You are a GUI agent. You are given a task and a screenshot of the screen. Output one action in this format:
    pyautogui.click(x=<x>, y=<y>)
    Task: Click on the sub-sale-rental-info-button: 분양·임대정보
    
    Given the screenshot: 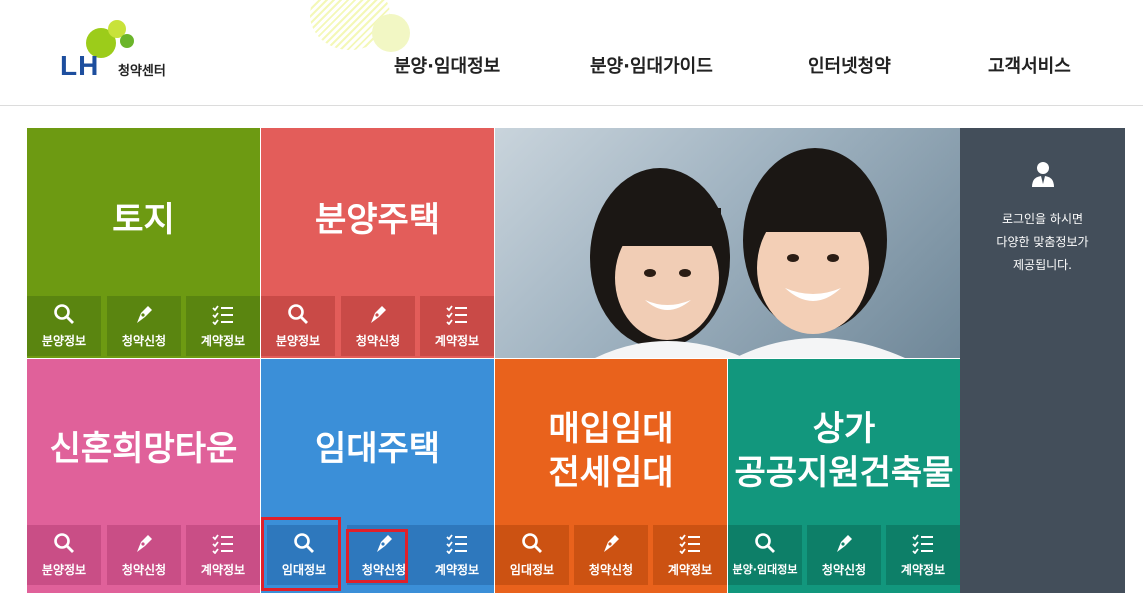 What is the action you would take?
    pyautogui.click(x=765, y=555)
    